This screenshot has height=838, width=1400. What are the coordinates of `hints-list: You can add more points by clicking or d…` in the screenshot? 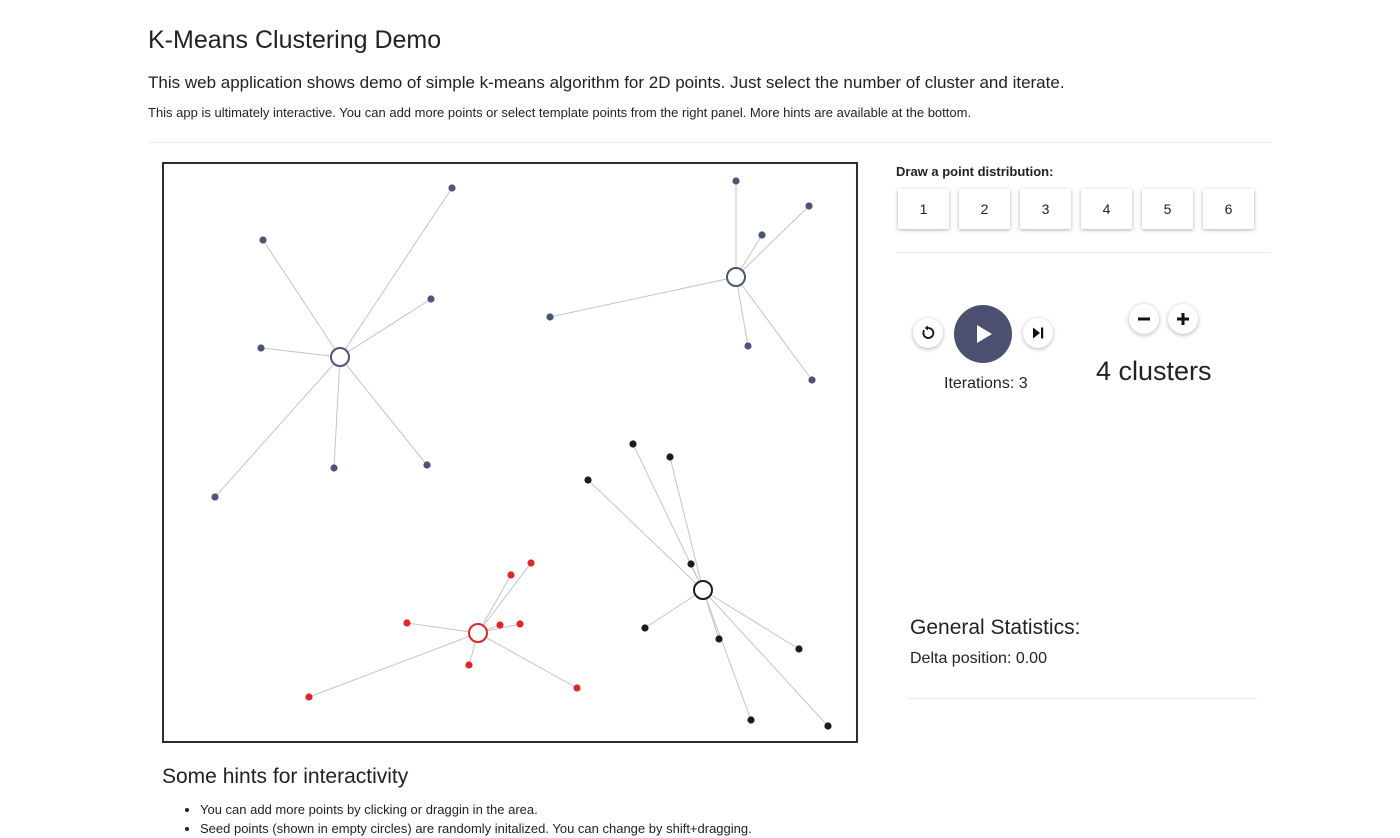 It's located at (457, 819).